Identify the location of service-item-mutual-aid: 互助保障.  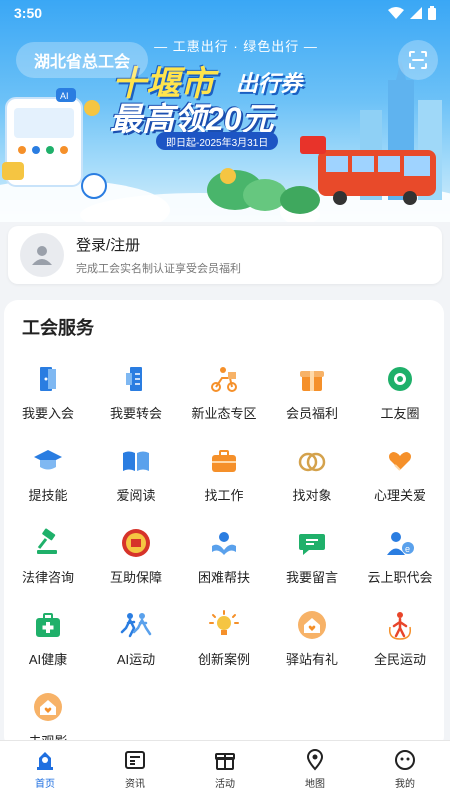
(136, 557).